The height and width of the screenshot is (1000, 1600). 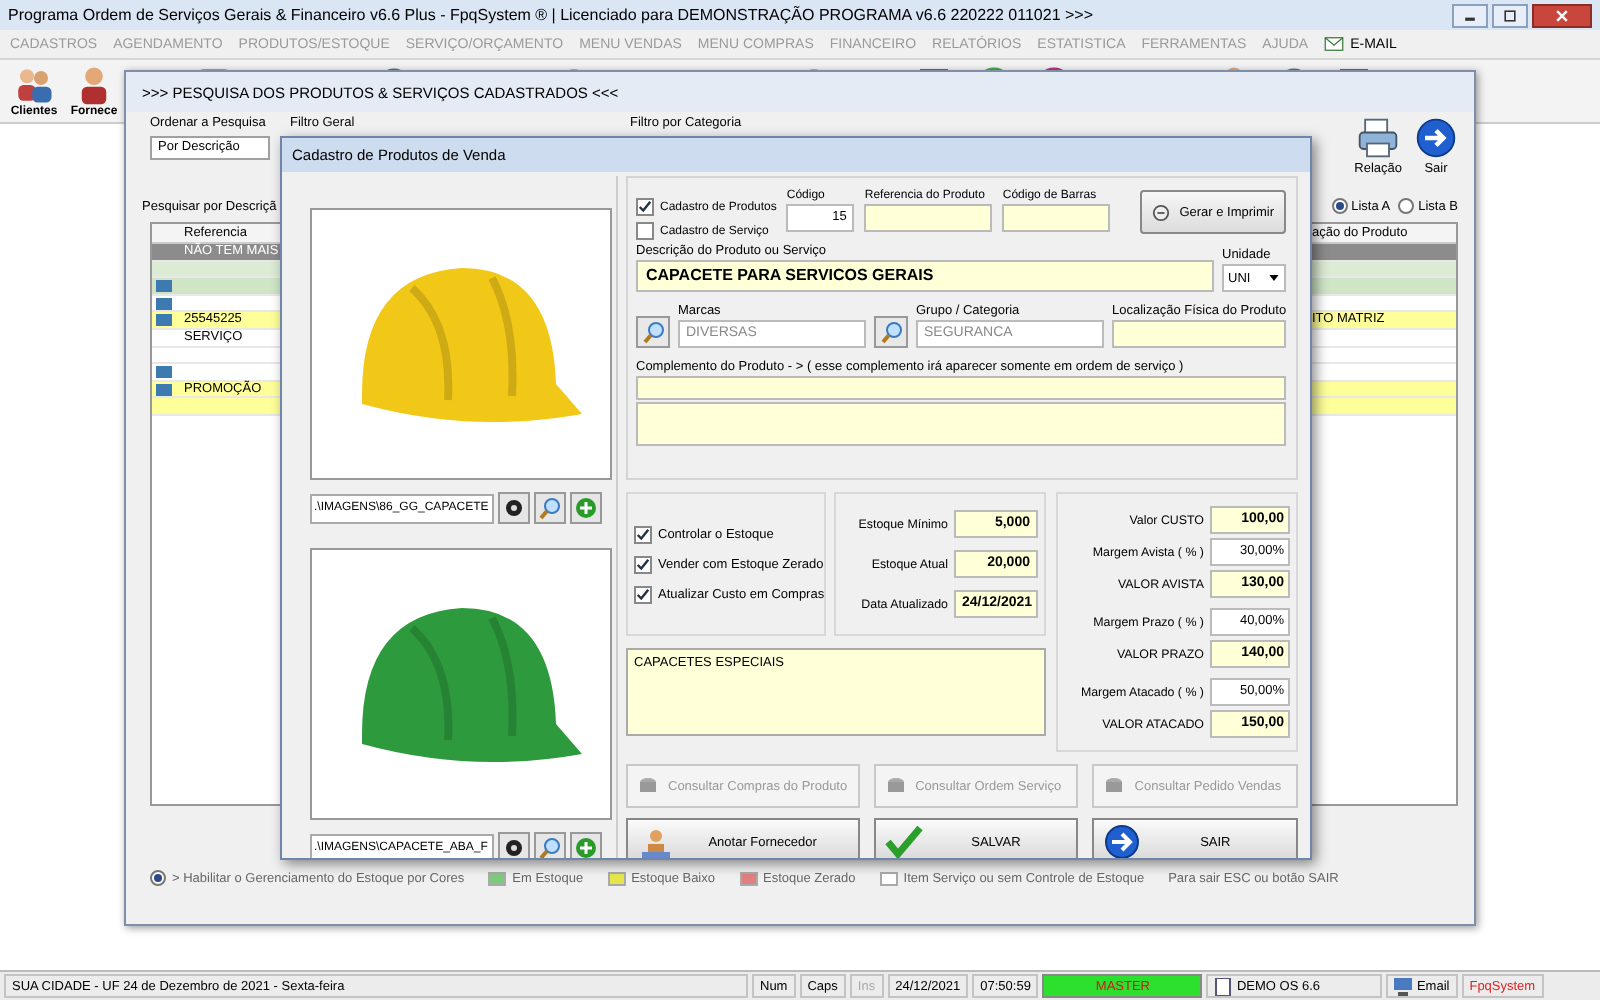 What do you see at coordinates (925, 276) in the screenshot?
I see `description-field: CAPACETE PARA SERVICOS GERAIS` at bounding box center [925, 276].